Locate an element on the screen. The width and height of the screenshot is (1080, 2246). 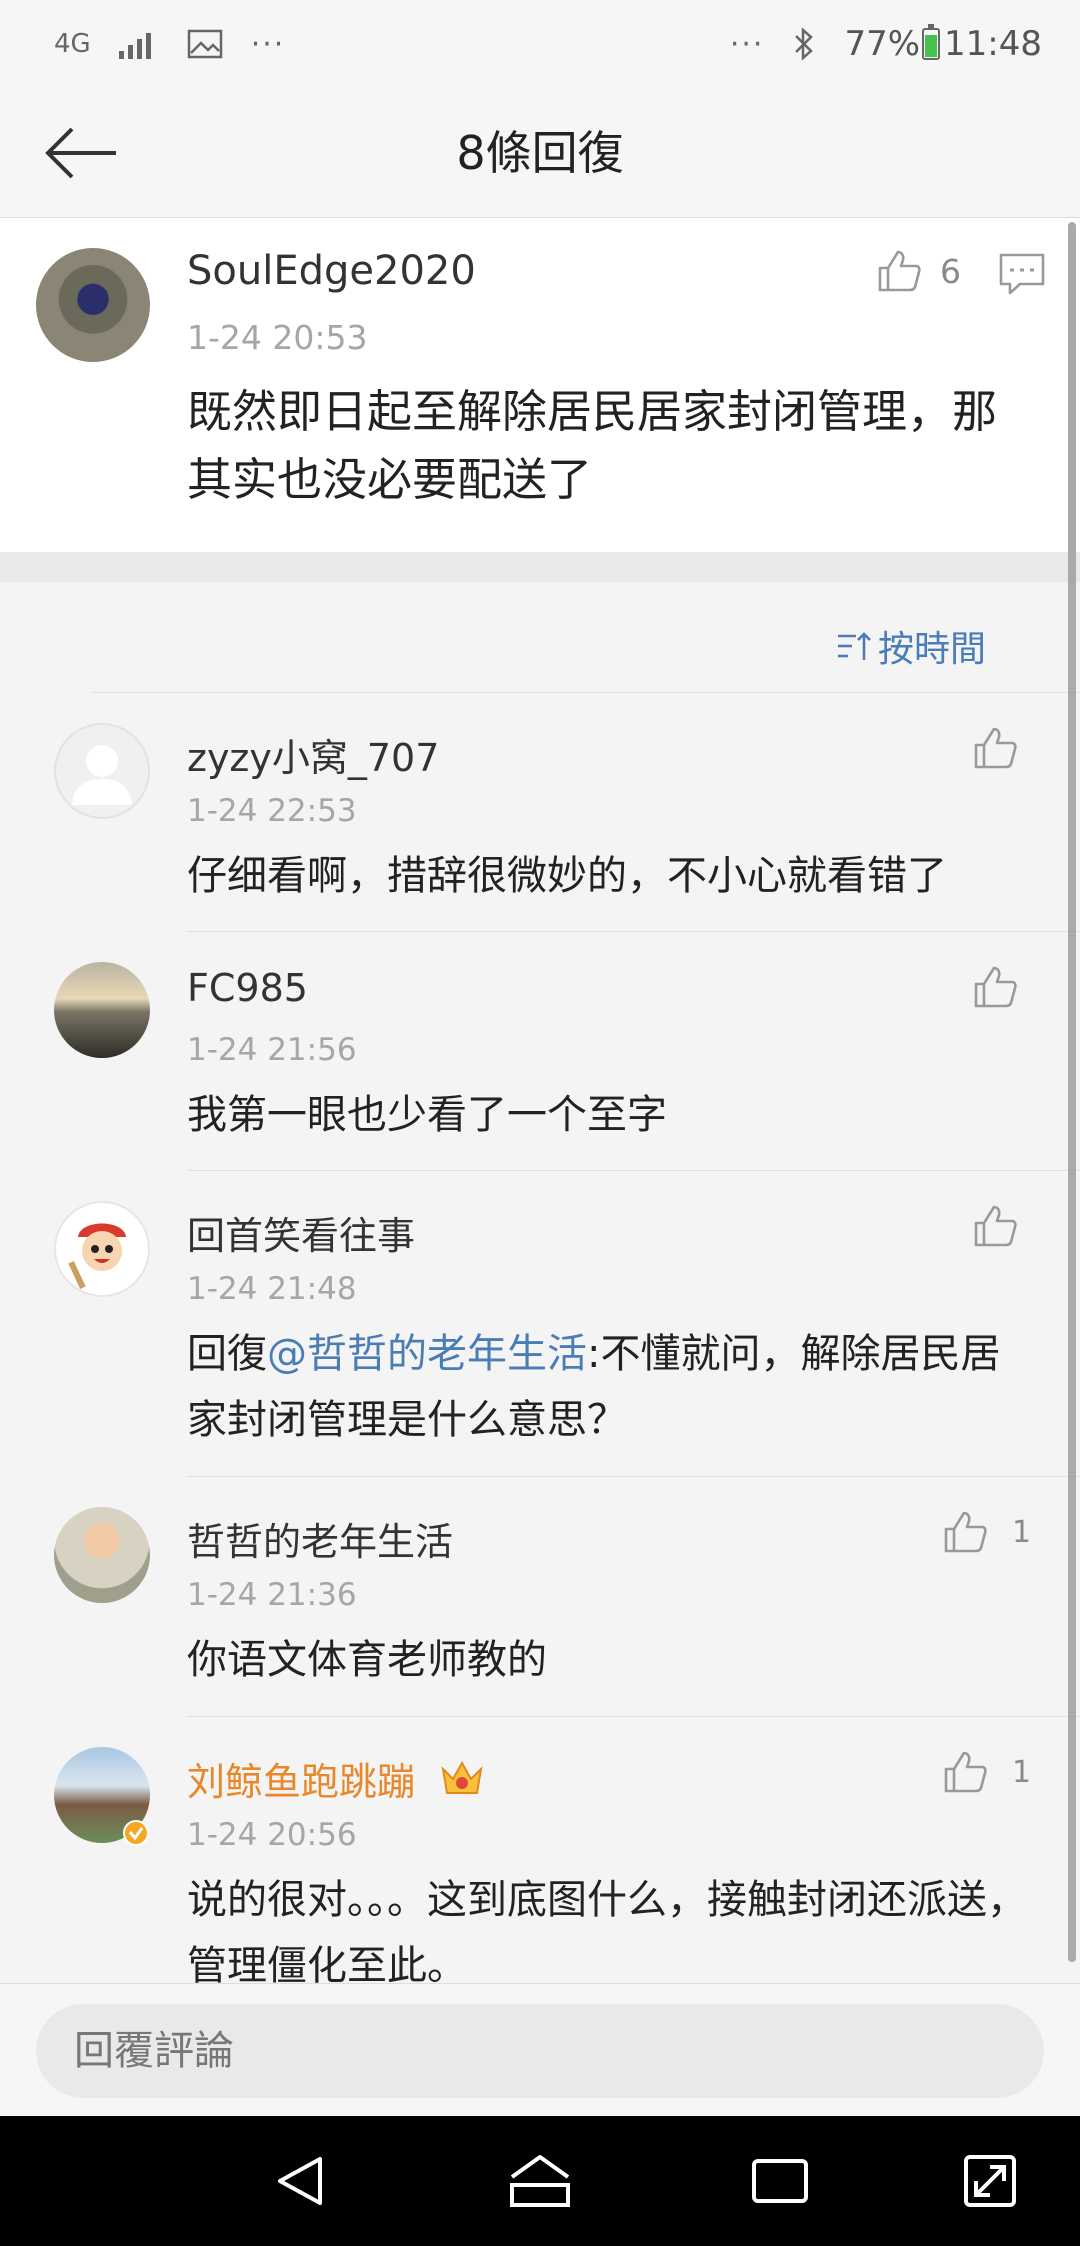
reply-time: 1-24 21:48 is located at coordinates (272, 1289).